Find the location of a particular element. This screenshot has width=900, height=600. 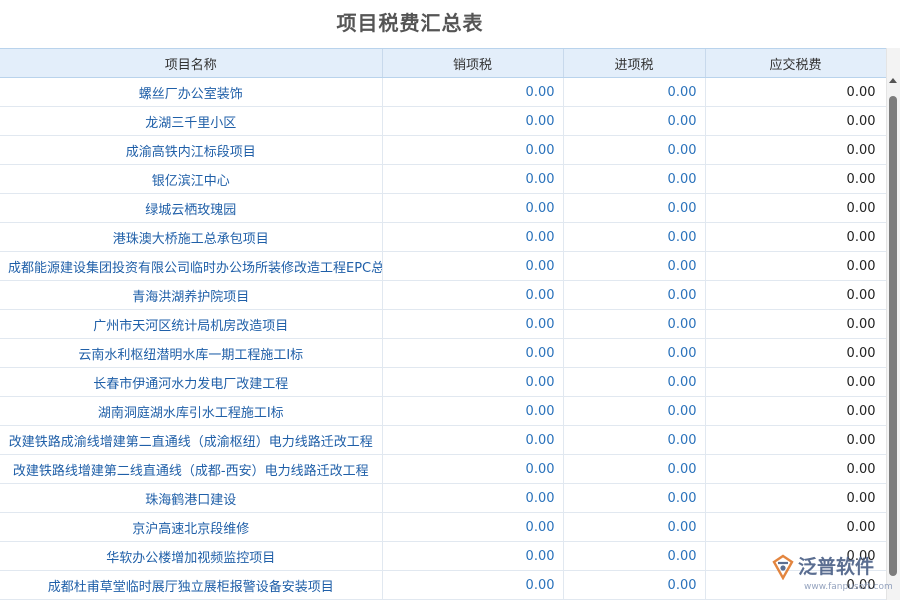

project-name-cell: 绿城云栖玫瑰园 is located at coordinates (191, 208).